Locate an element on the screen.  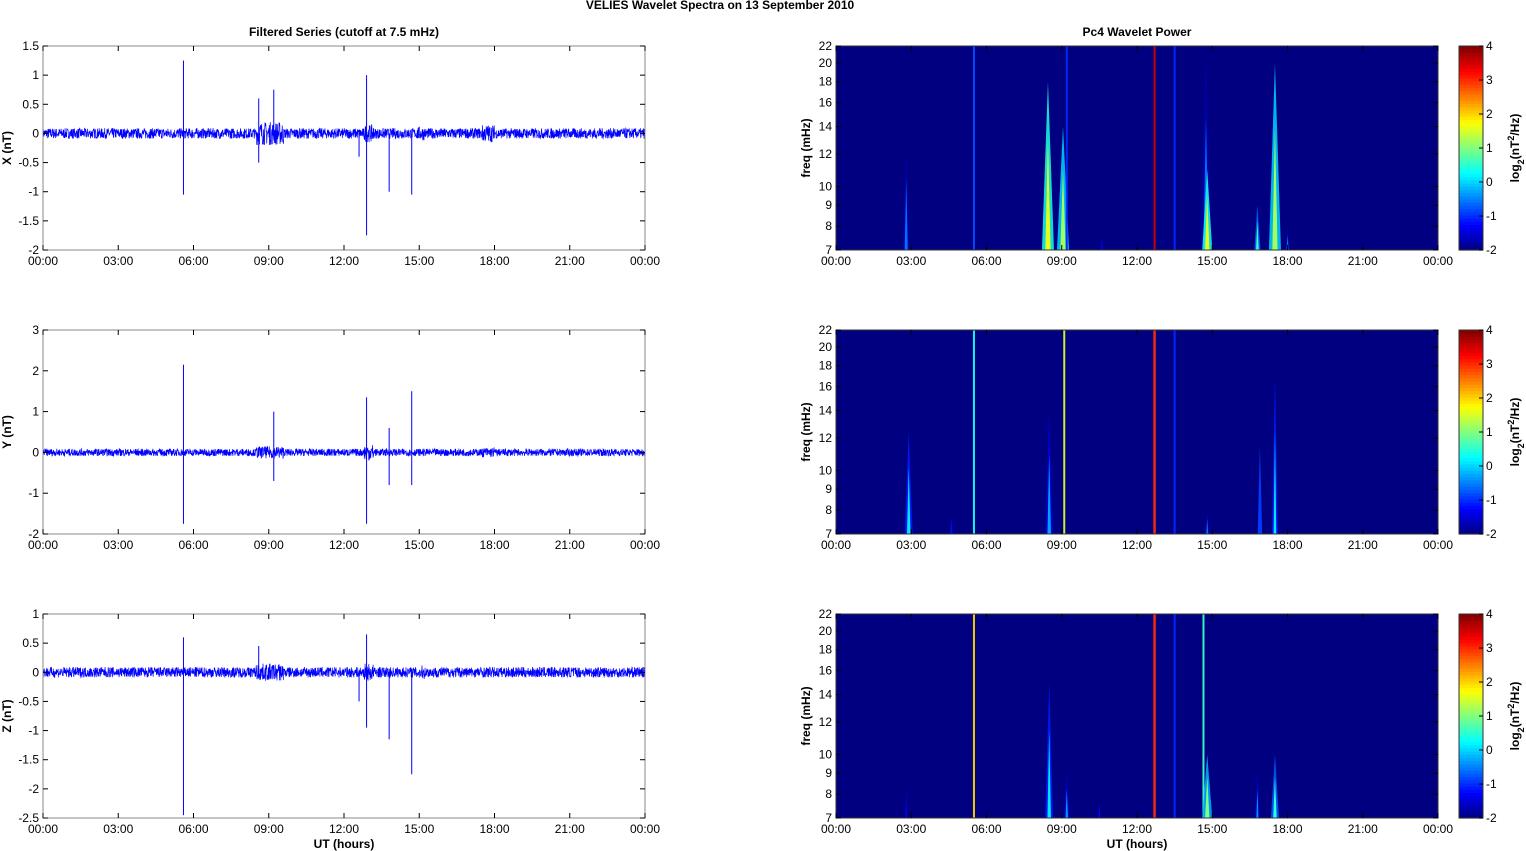
right-column-title: Pc4 Wavelet Power is located at coordinates (1137, 32).